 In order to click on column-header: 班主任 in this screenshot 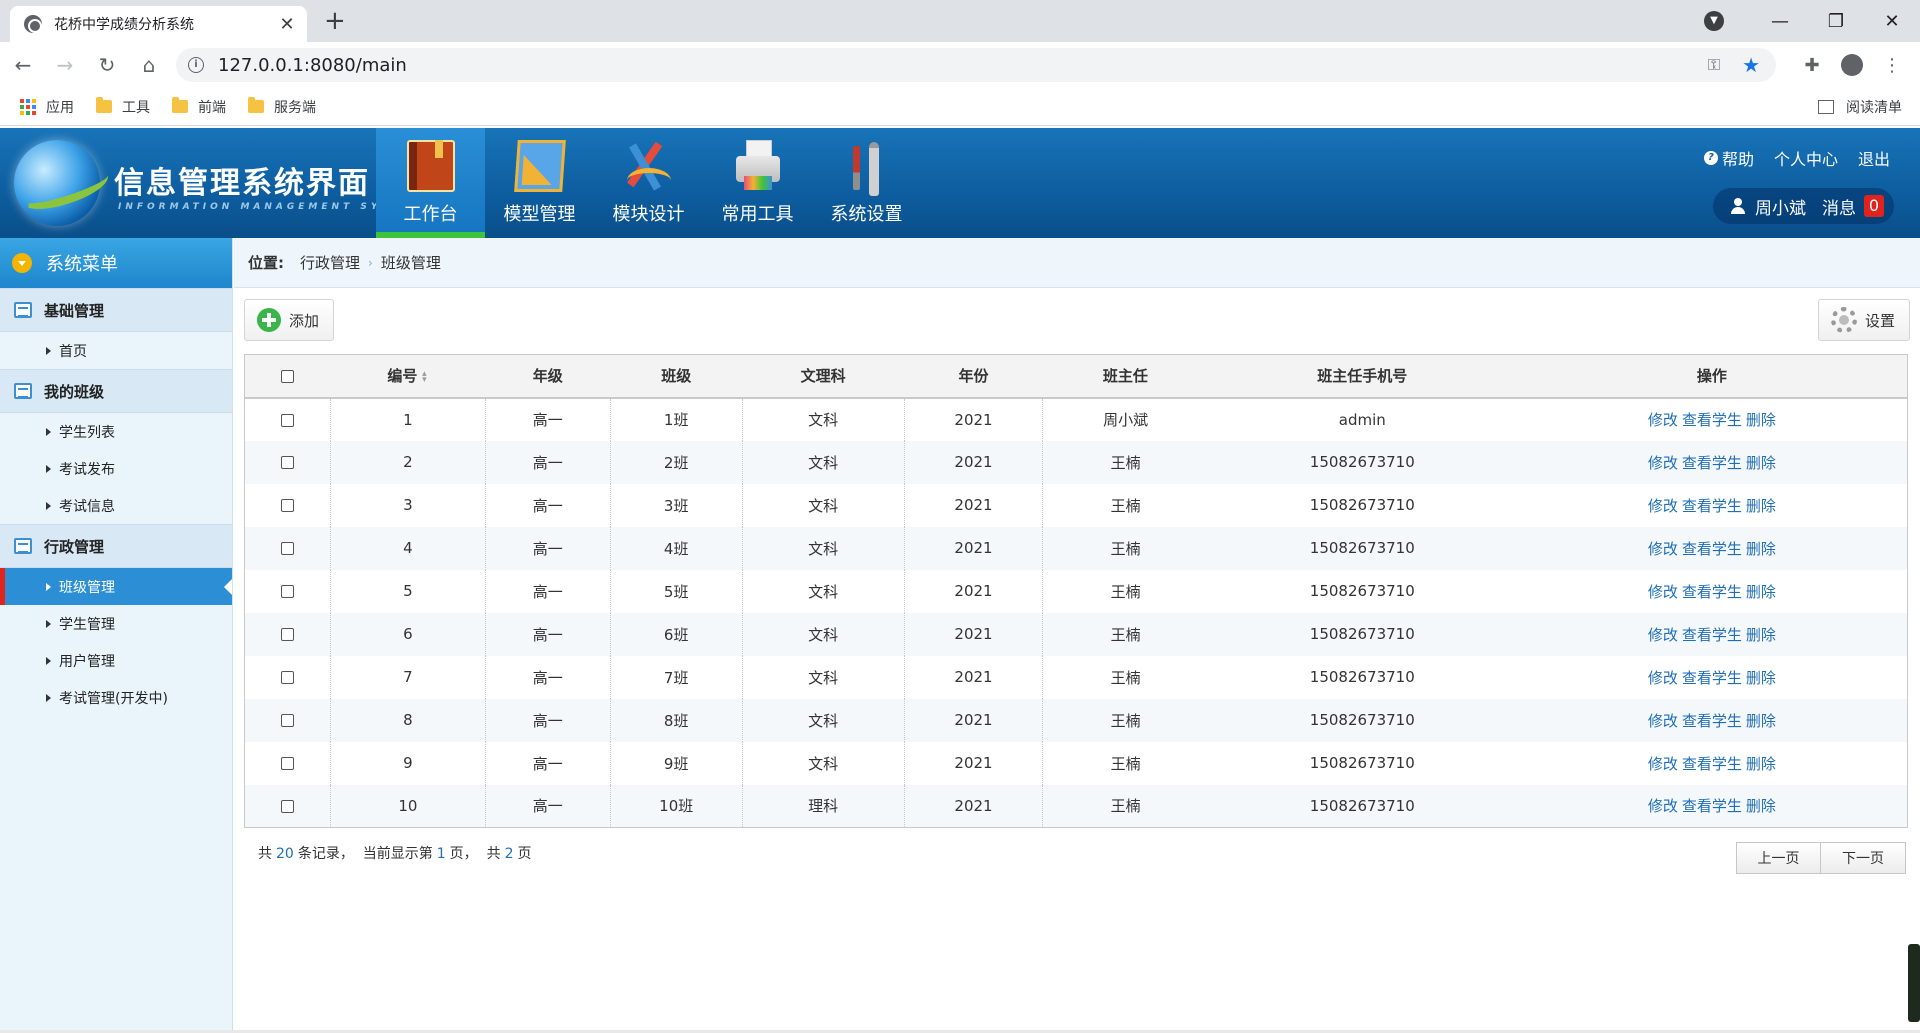, I will do `click(1125, 376)`.